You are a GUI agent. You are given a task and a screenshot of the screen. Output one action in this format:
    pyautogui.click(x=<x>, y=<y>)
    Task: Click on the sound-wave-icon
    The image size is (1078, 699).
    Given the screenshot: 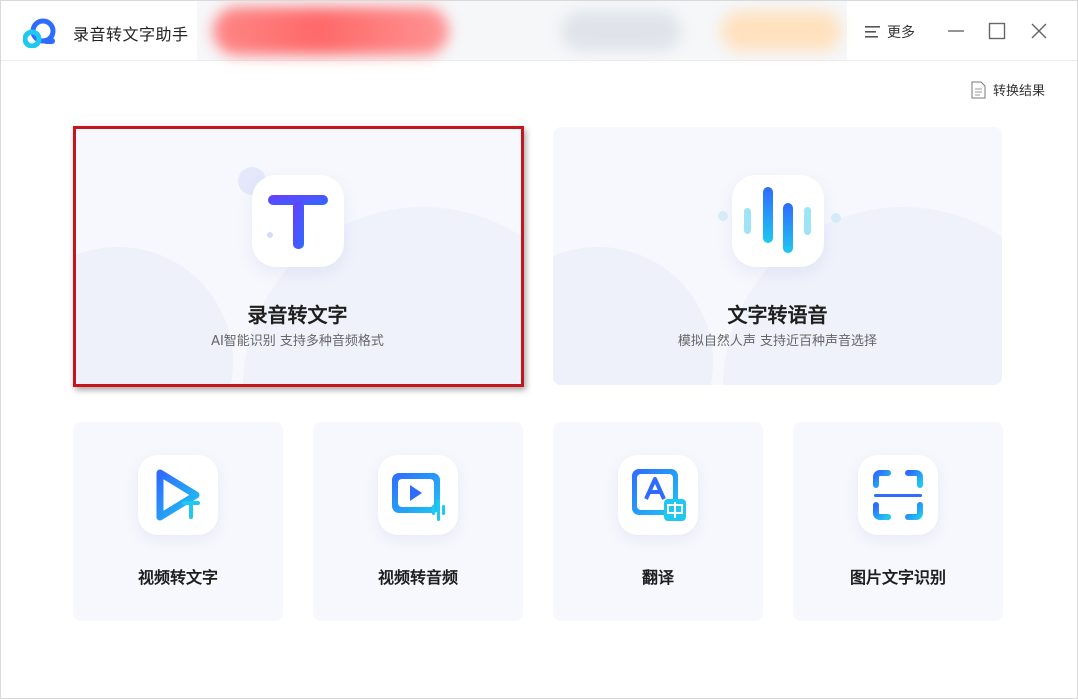 What is the action you would take?
    pyautogui.click(x=777, y=220)
    